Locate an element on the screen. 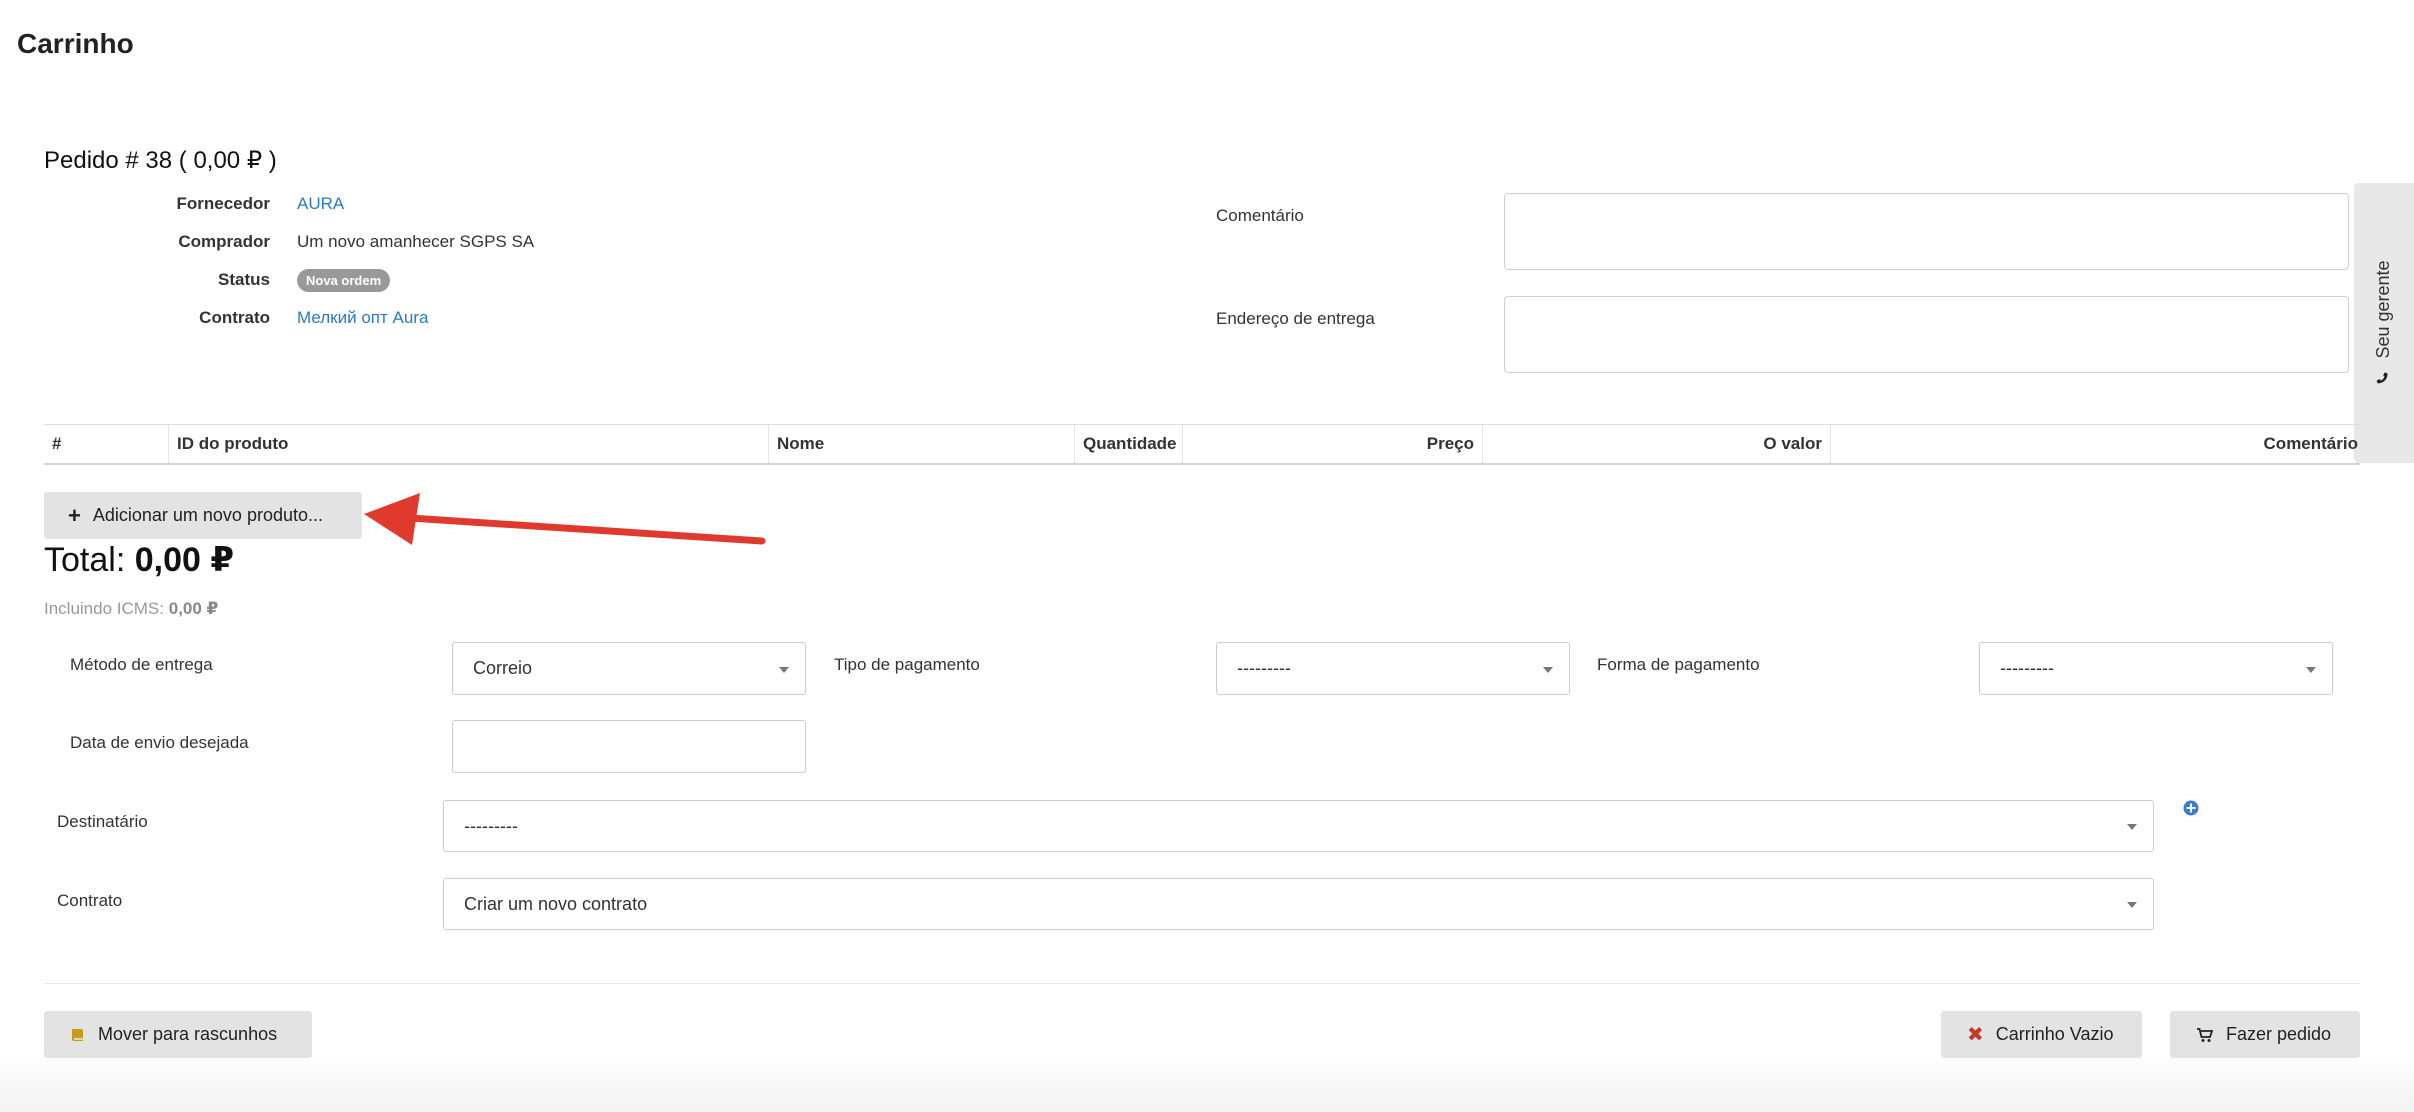  status-badge: Nova ordem is located at coordinates (344, 280).